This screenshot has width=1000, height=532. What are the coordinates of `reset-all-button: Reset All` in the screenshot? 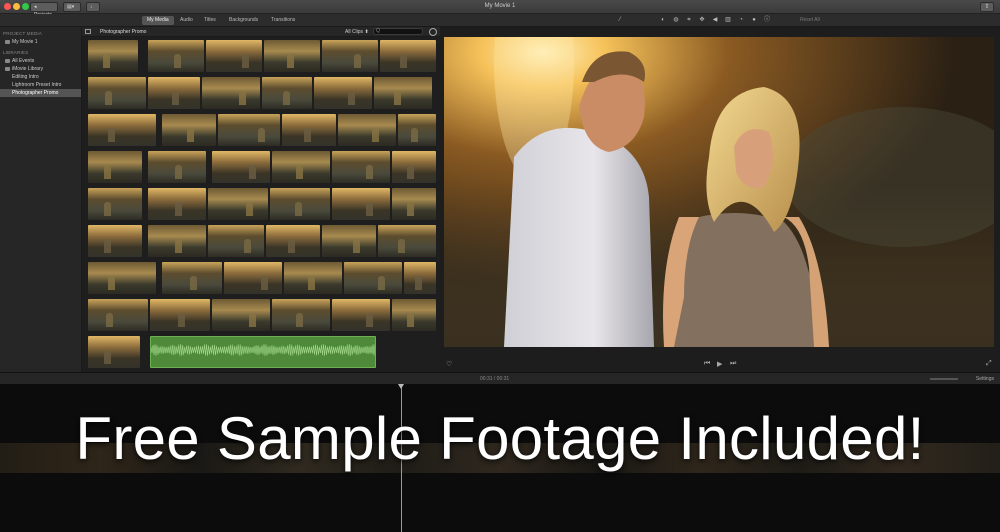 It's located at (810, 20).